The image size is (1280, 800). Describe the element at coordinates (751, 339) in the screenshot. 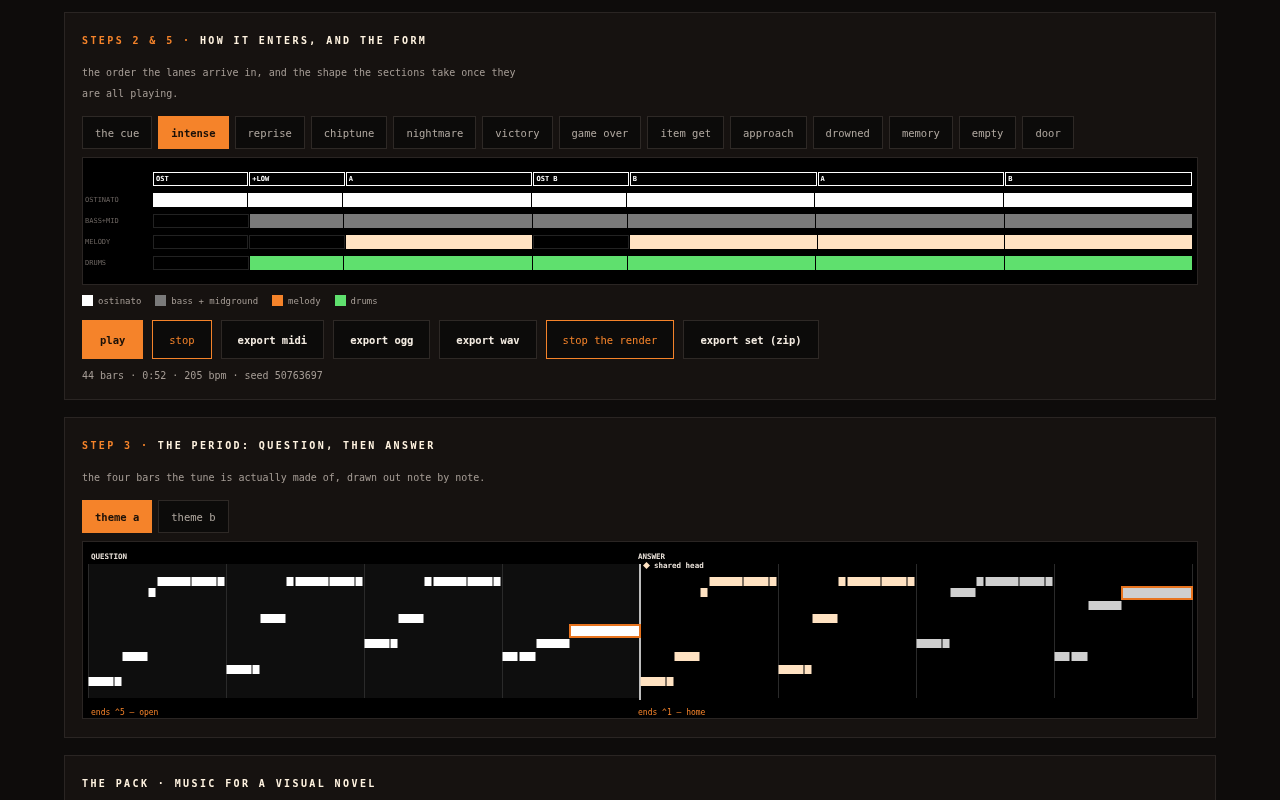

I see `action-button: export set (zip)` at that location.